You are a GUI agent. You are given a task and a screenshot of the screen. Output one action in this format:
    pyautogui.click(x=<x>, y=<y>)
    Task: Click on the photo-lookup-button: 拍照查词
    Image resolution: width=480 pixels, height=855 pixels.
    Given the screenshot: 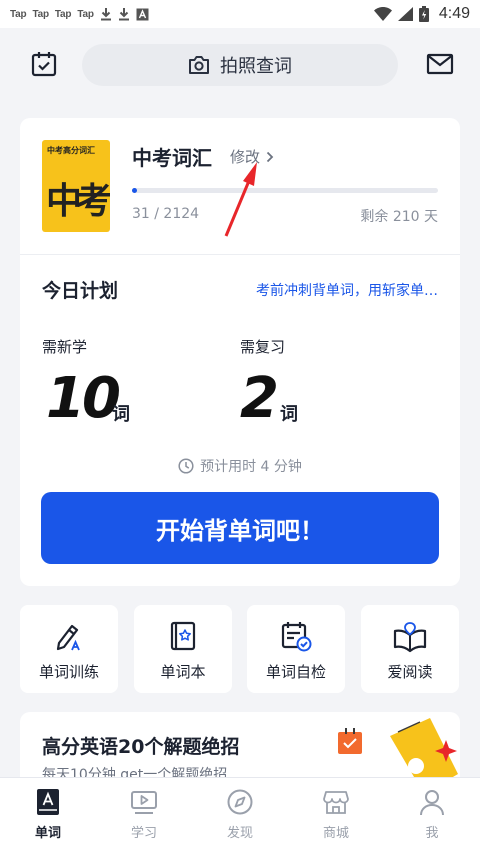 What is the action you would take?
    pyautogui.click(x=240, y=65)
    